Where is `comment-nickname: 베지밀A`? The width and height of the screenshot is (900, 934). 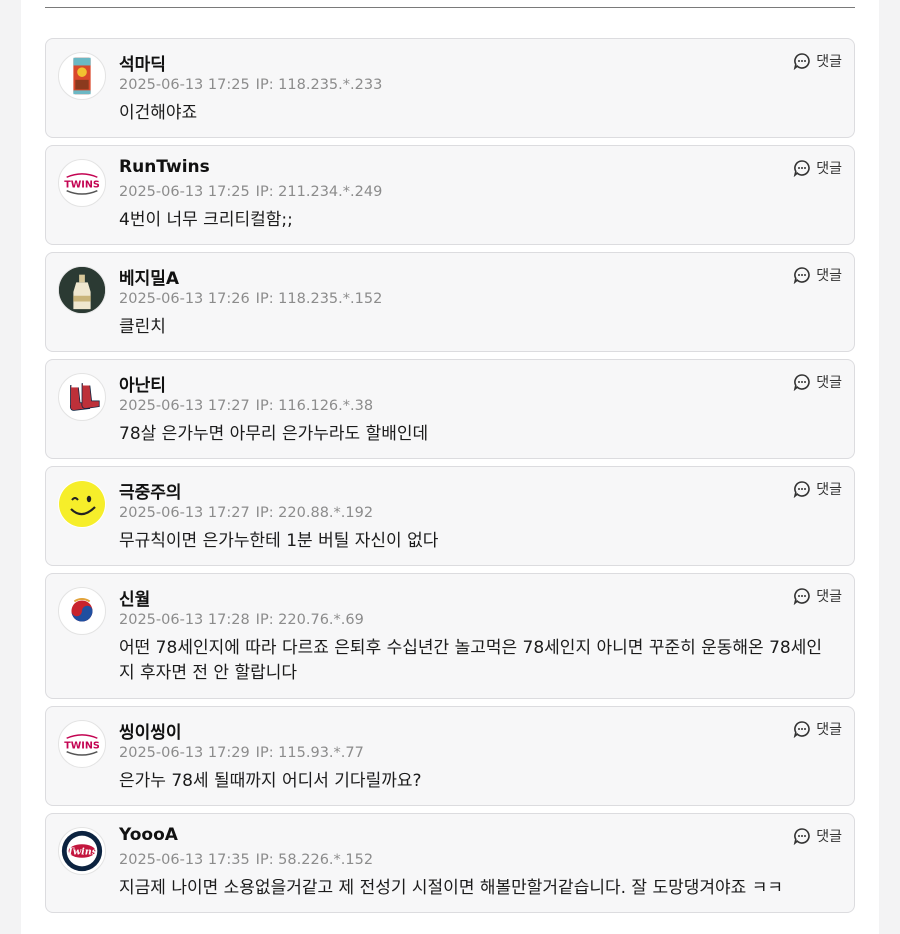
comment-nickname: 베지밀A is located at coordinates (149, 276).